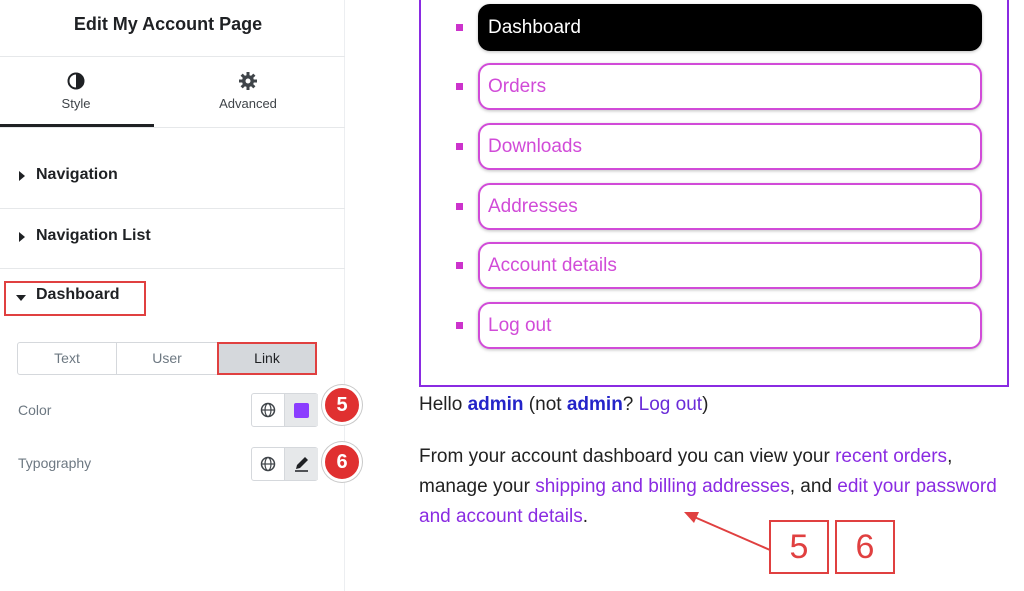 The image size is (1024, 591). What do you see at coordinates (799, 547) in the screenshot?
I see `callout-step-5: 5` at bounding box center [799, 547].